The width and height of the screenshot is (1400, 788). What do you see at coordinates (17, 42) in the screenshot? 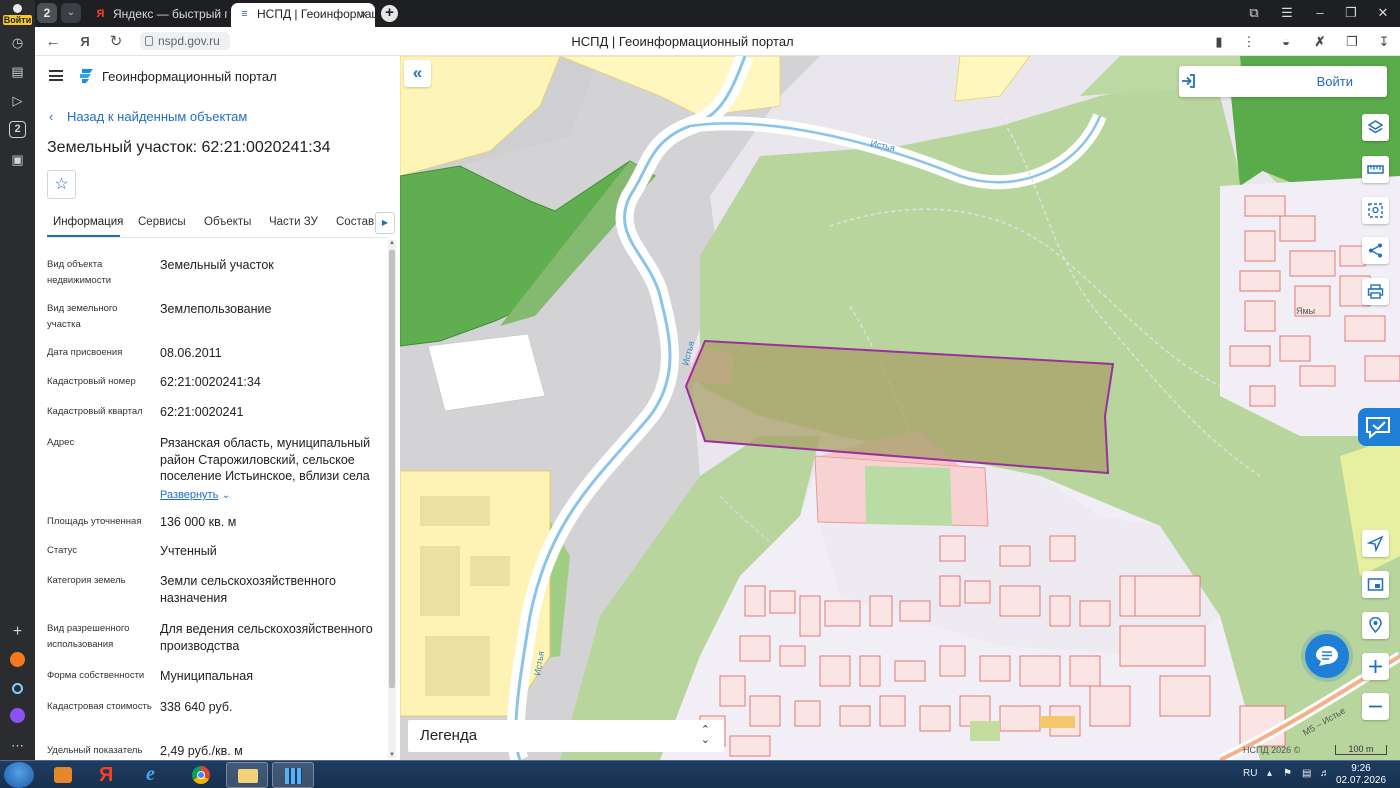
I see `history-icon: ◷` at bounding box center [17, 42].